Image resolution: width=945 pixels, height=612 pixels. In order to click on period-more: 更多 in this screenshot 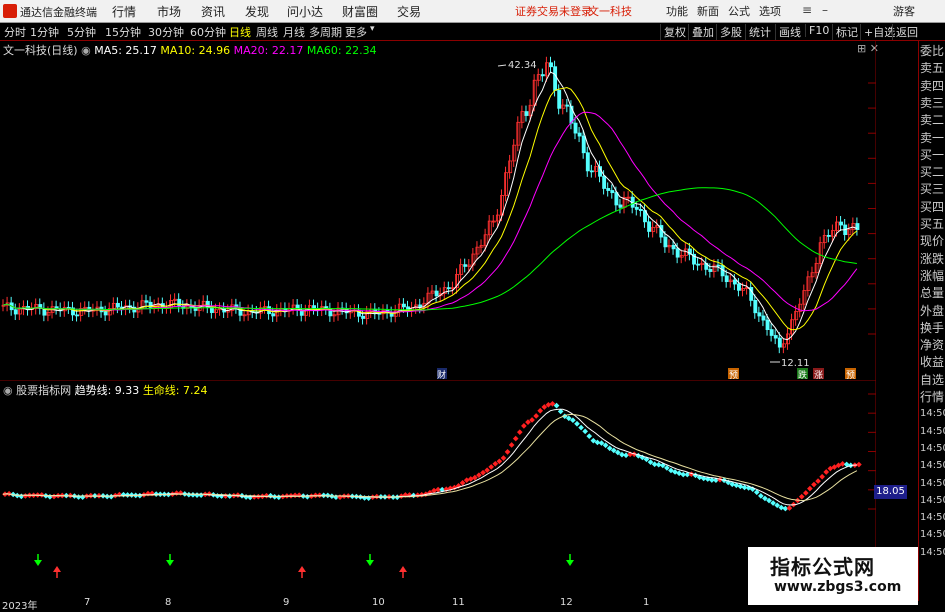, I will do `click(356, 32)`.